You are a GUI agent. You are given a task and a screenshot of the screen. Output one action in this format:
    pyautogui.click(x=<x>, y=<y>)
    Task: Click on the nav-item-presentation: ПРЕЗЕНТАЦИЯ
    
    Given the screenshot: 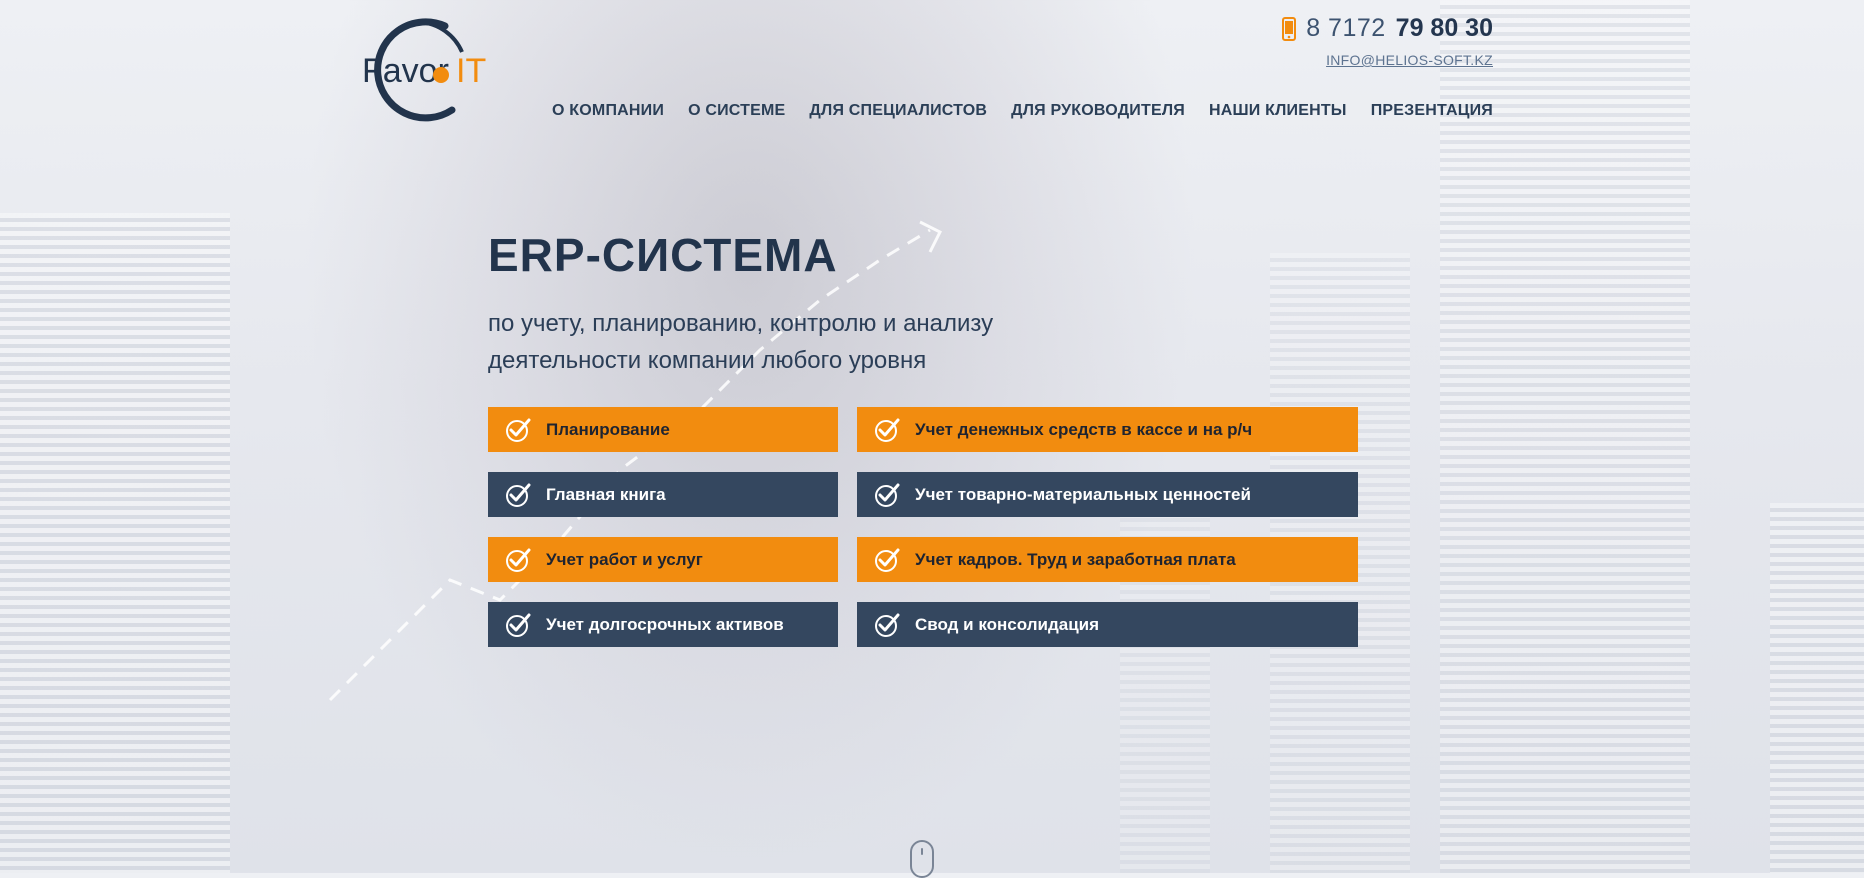 What is the action you would take?
    pyautogui.click(x=1432, y=111)
    